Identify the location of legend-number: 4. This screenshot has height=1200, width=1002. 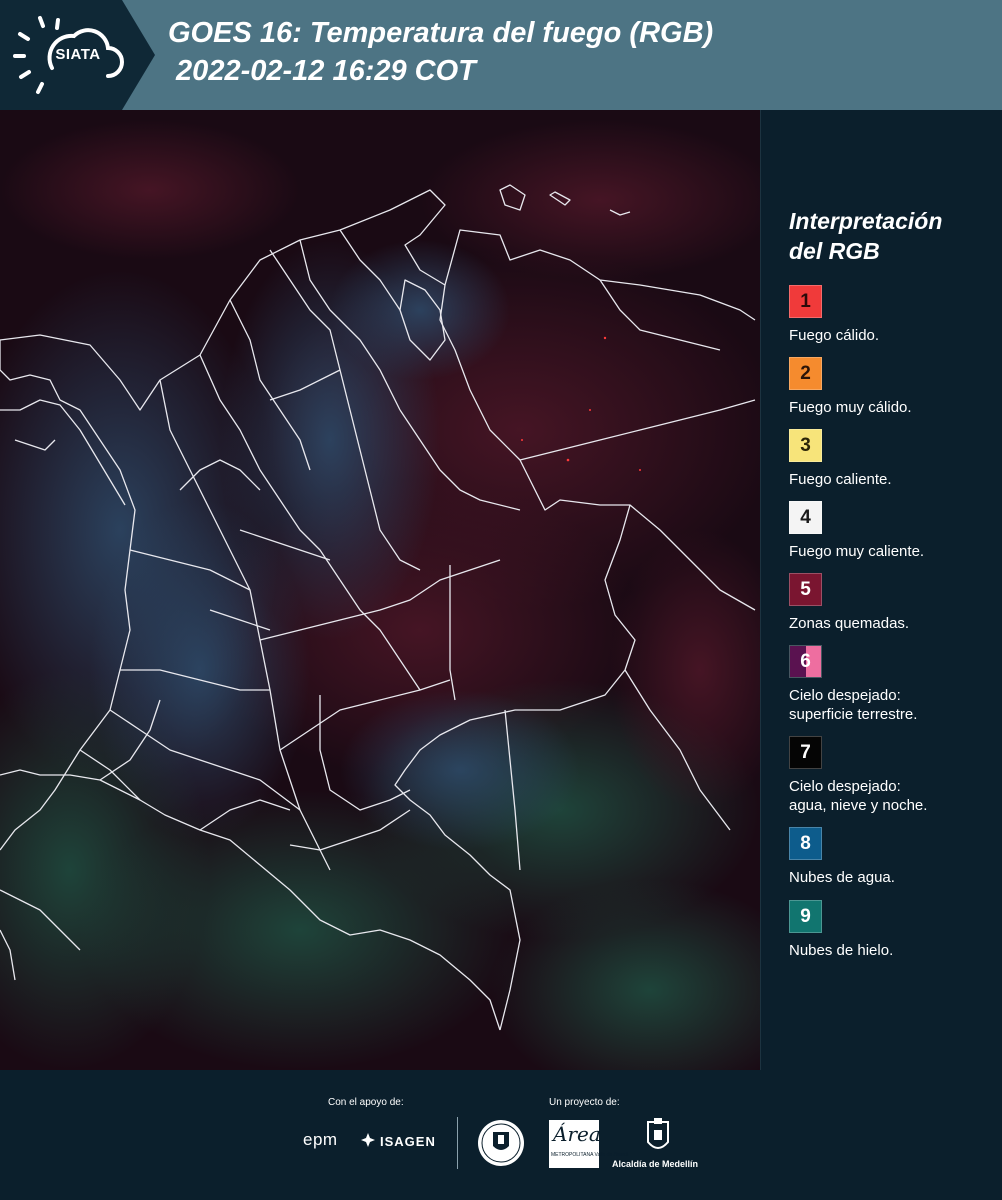
(805, 517).